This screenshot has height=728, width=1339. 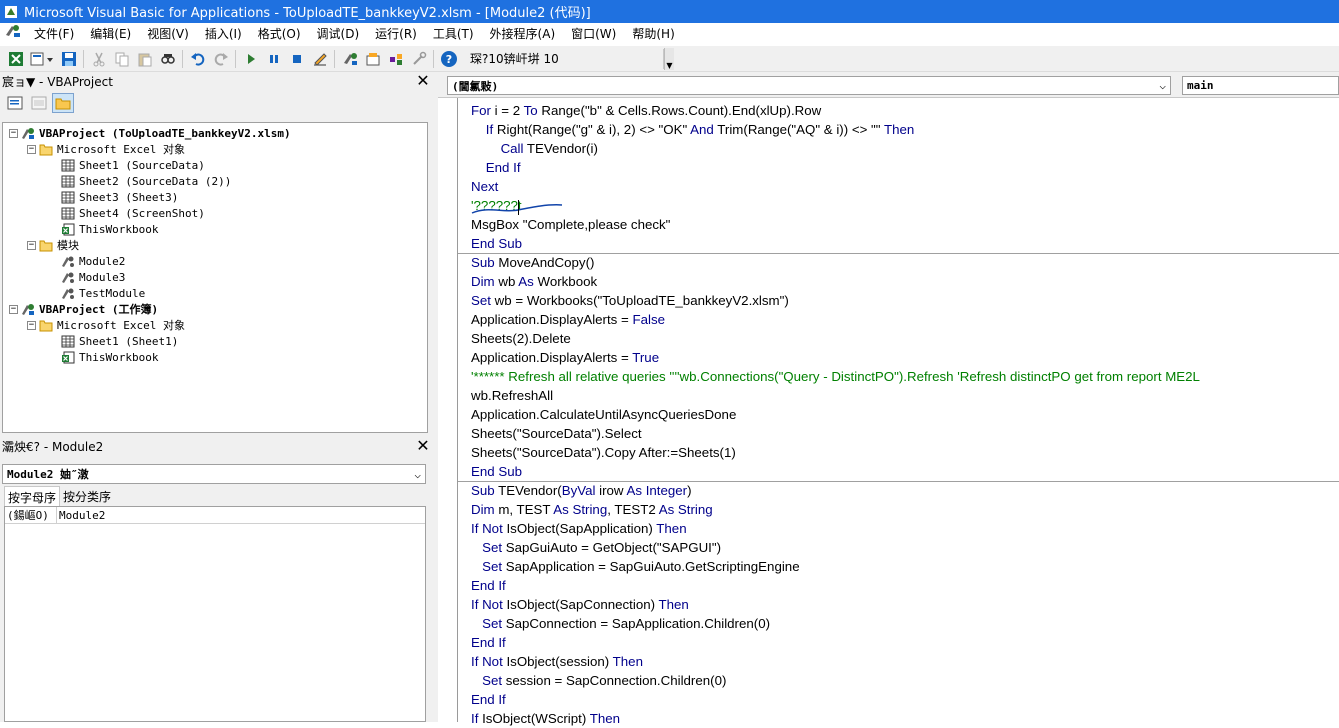 I want to click on insert-module-icon, so click(x=42, y=59).